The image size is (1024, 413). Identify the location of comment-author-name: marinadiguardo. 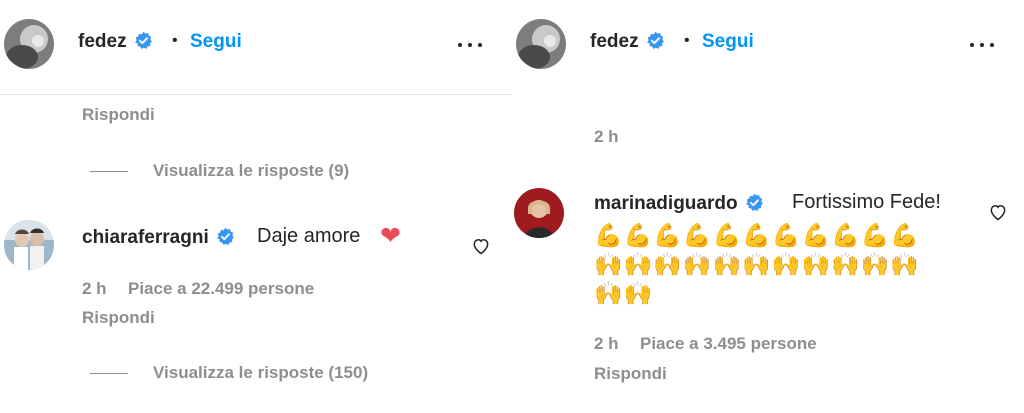
(666, 203).